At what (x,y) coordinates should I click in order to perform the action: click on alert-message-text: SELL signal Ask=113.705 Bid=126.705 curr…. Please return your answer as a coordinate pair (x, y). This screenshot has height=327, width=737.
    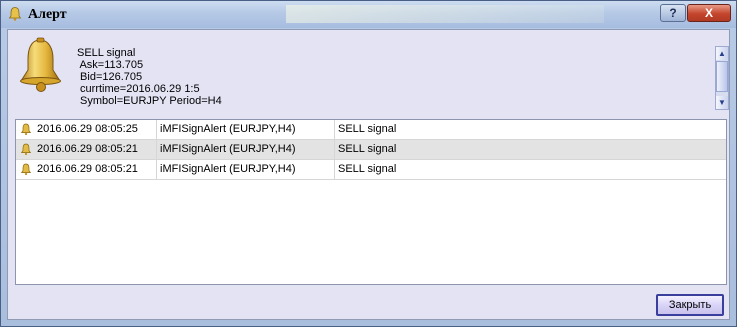
    Looking at the image, I should click on (149, 77).